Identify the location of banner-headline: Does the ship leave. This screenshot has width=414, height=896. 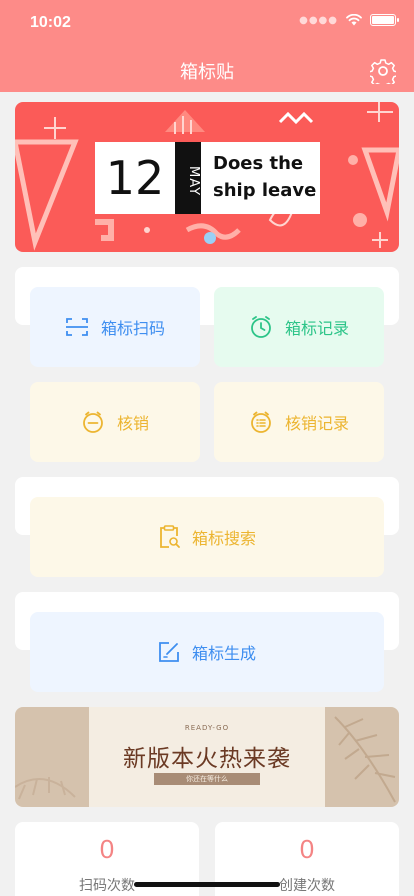
(260, 178).